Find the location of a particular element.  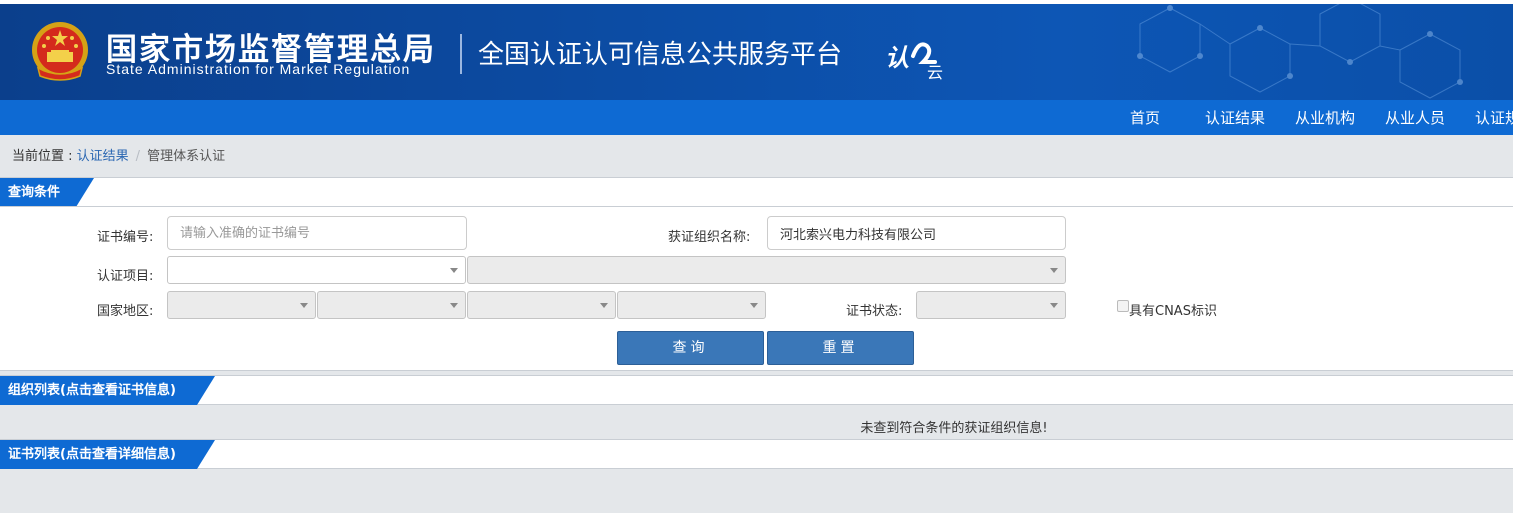

cert-no-input is located at coordinates (317, 233).